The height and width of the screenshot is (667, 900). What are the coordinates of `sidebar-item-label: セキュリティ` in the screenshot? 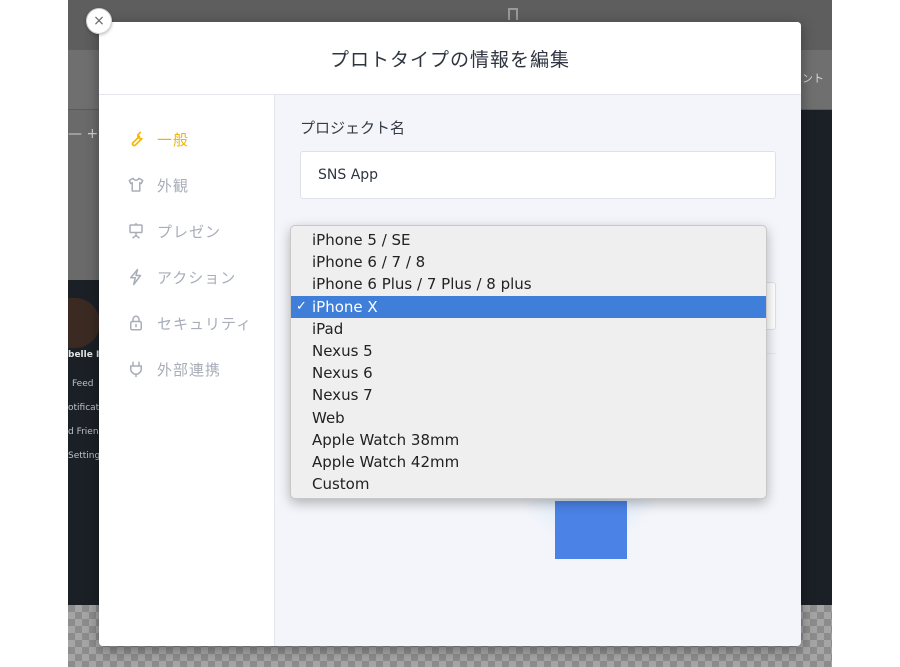 It's located at (205, 323).